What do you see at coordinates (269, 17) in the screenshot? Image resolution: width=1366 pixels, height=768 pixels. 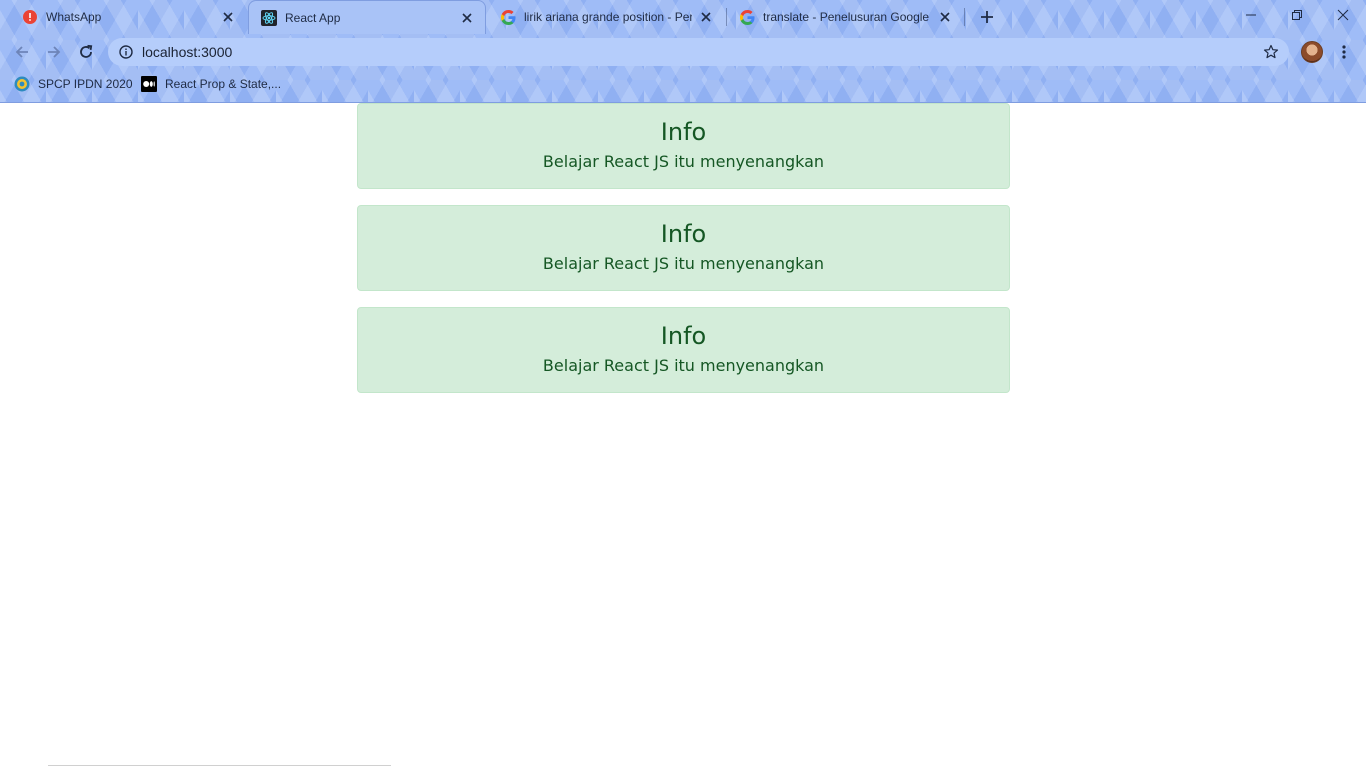 I see `react-icon` at bounding box center [269, 17].